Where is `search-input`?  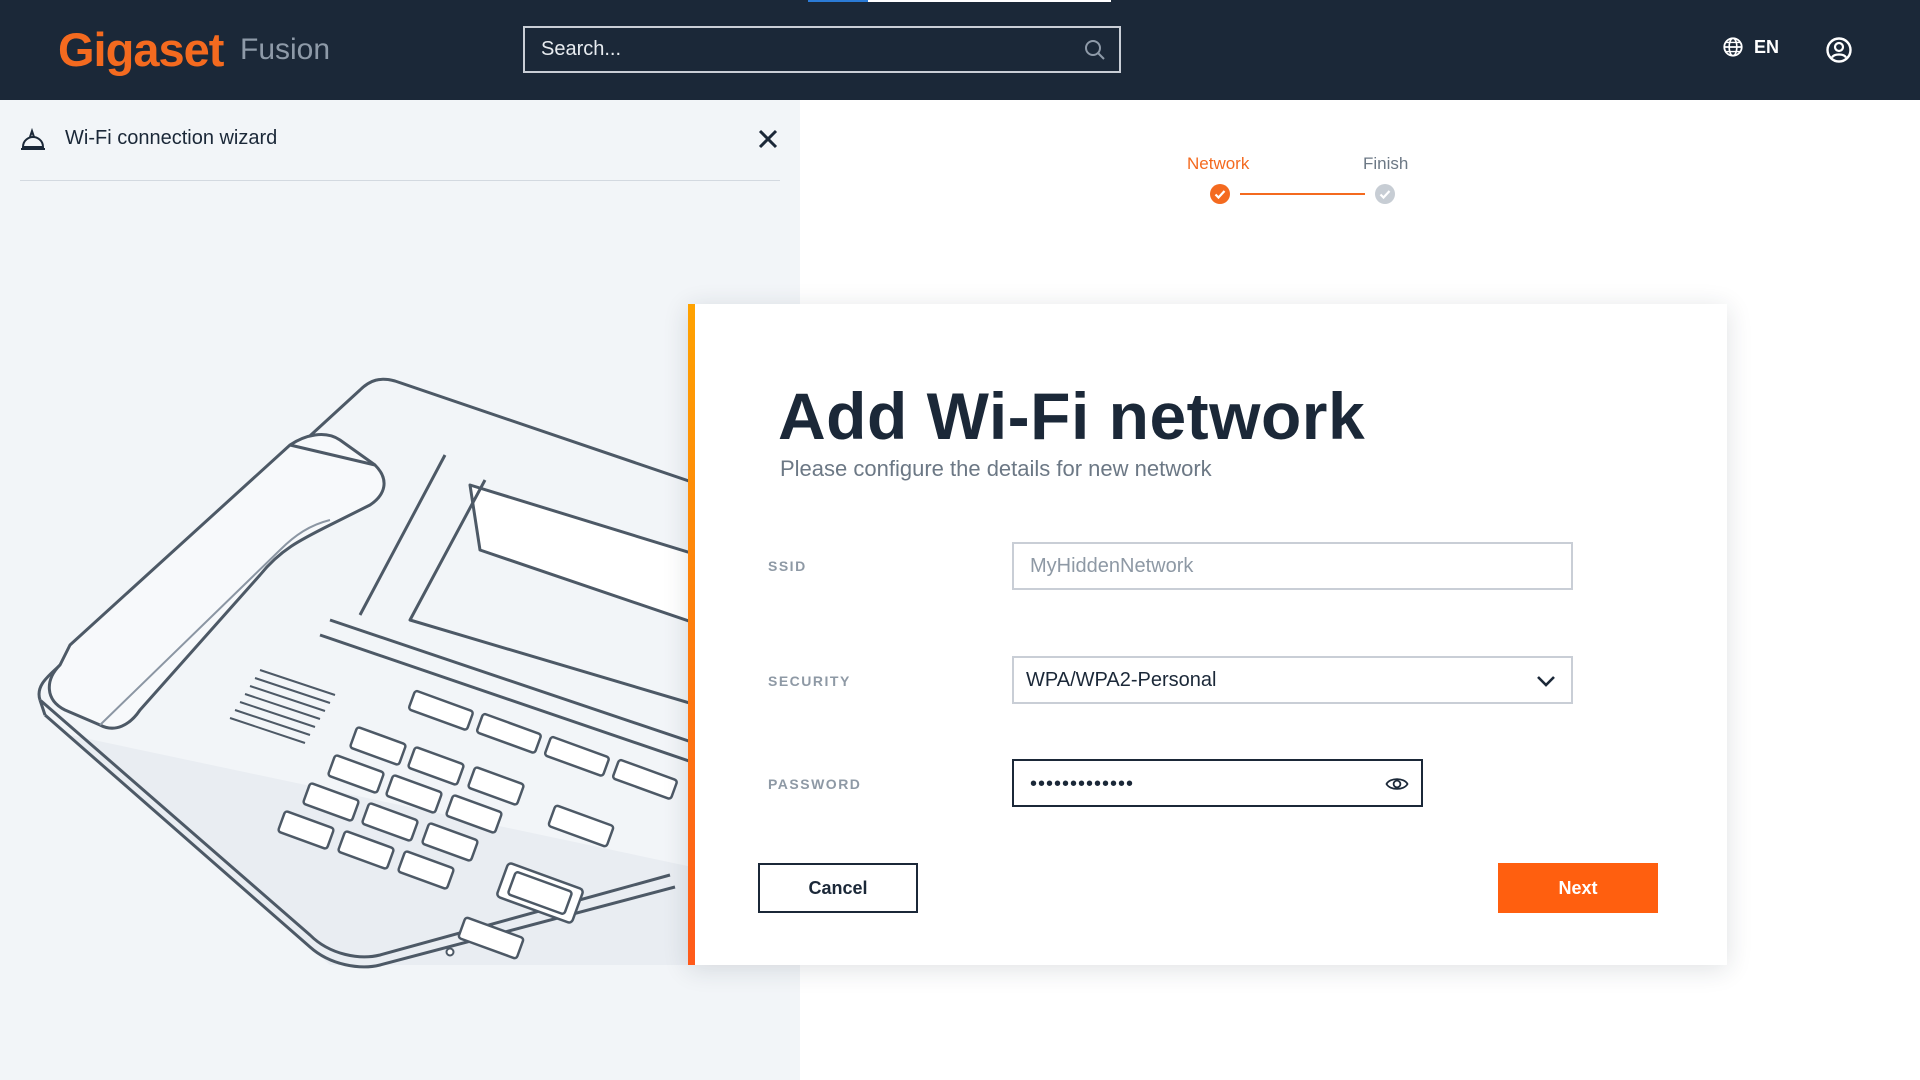 search-input is located at coordinates (795, 49).